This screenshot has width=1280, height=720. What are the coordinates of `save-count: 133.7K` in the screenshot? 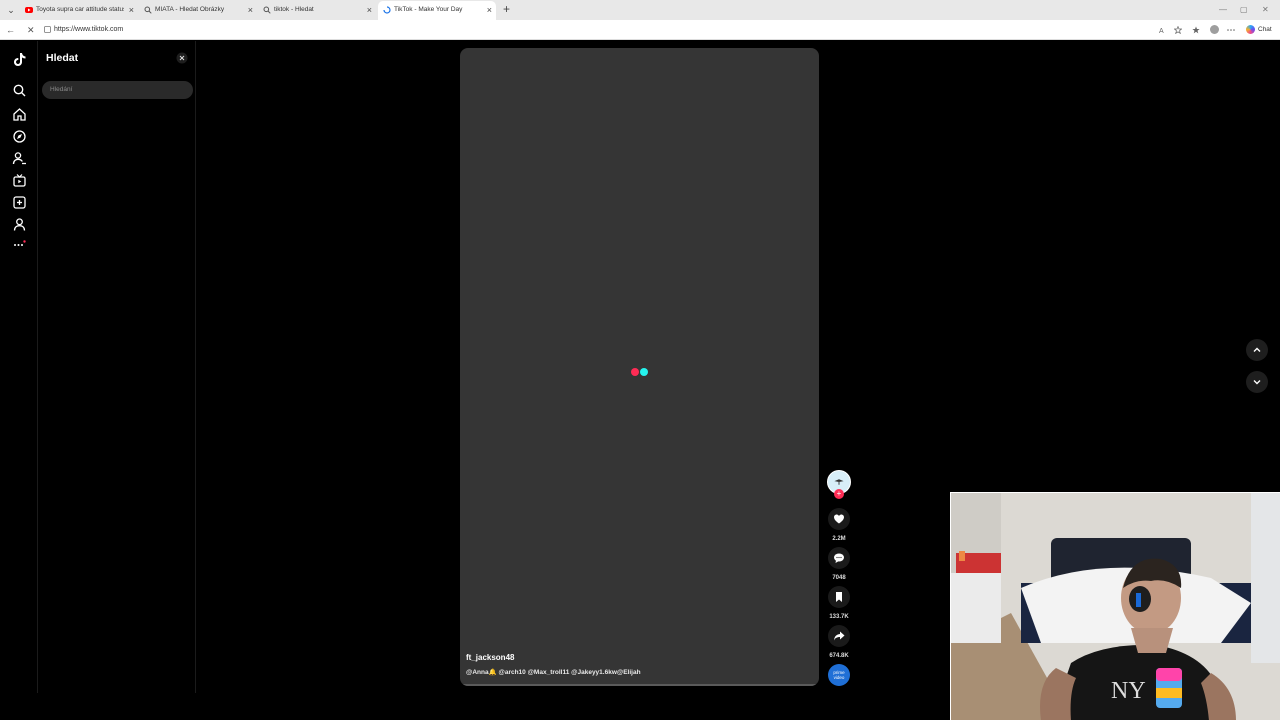 It's located at (839, 617).